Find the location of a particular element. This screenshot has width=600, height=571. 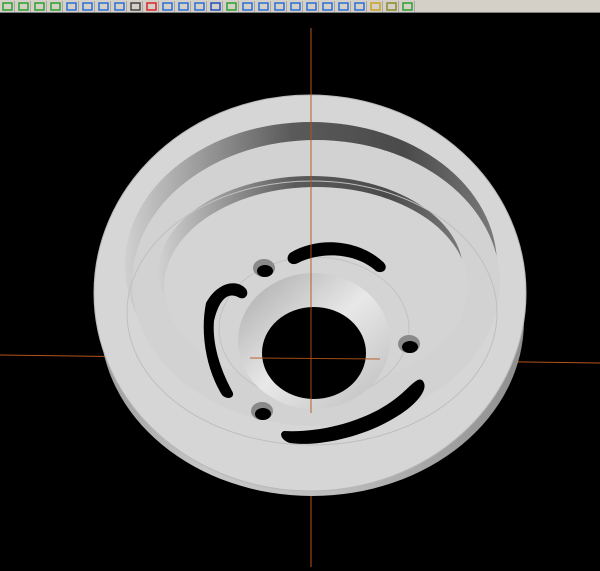

circle-icon is located at coordinates (295, 6).